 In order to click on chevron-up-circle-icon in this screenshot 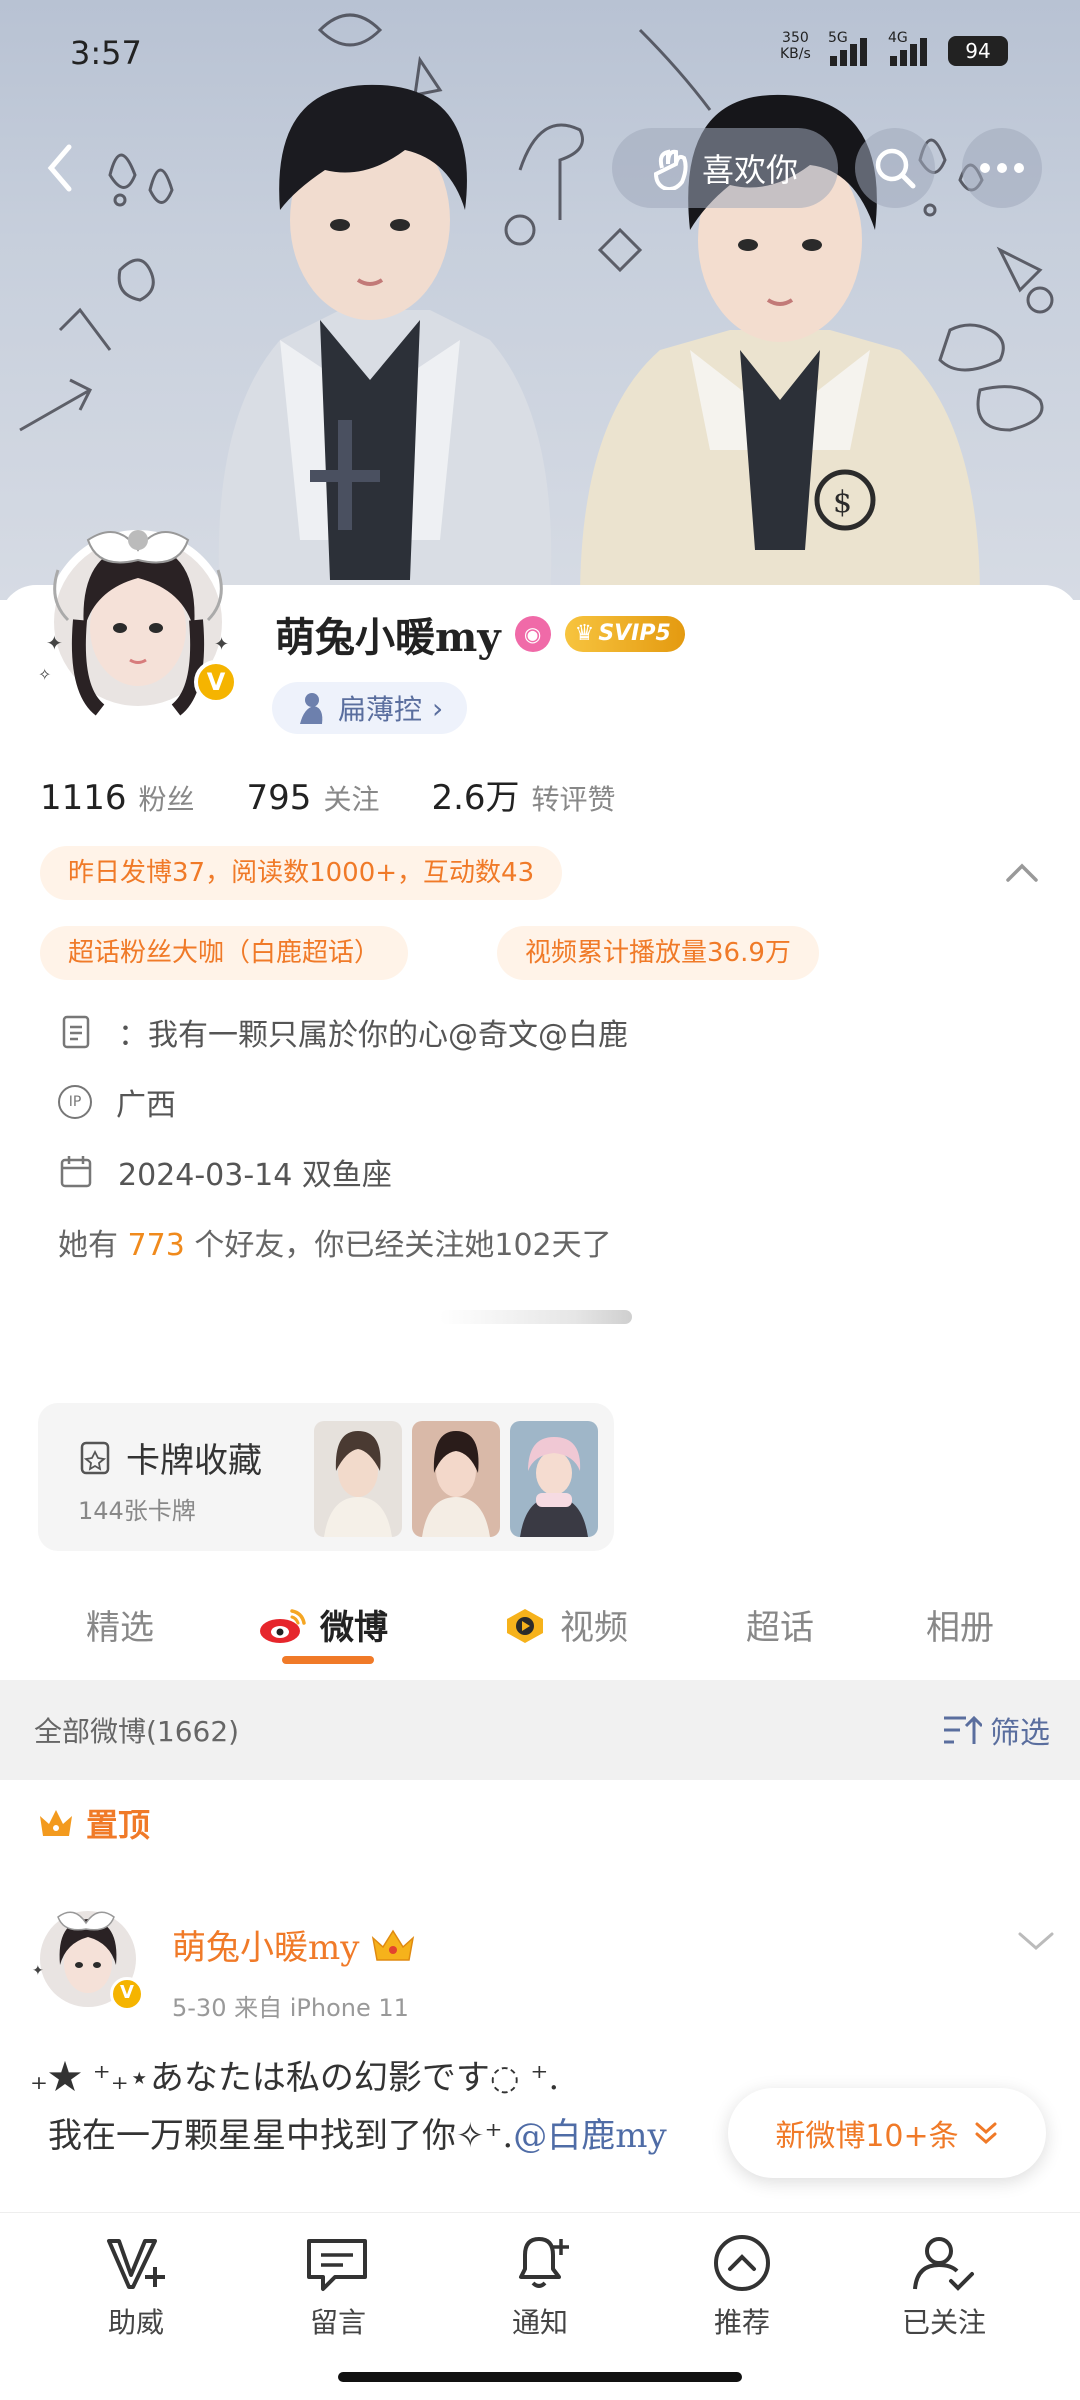, I will do `click(742, 2263)`.